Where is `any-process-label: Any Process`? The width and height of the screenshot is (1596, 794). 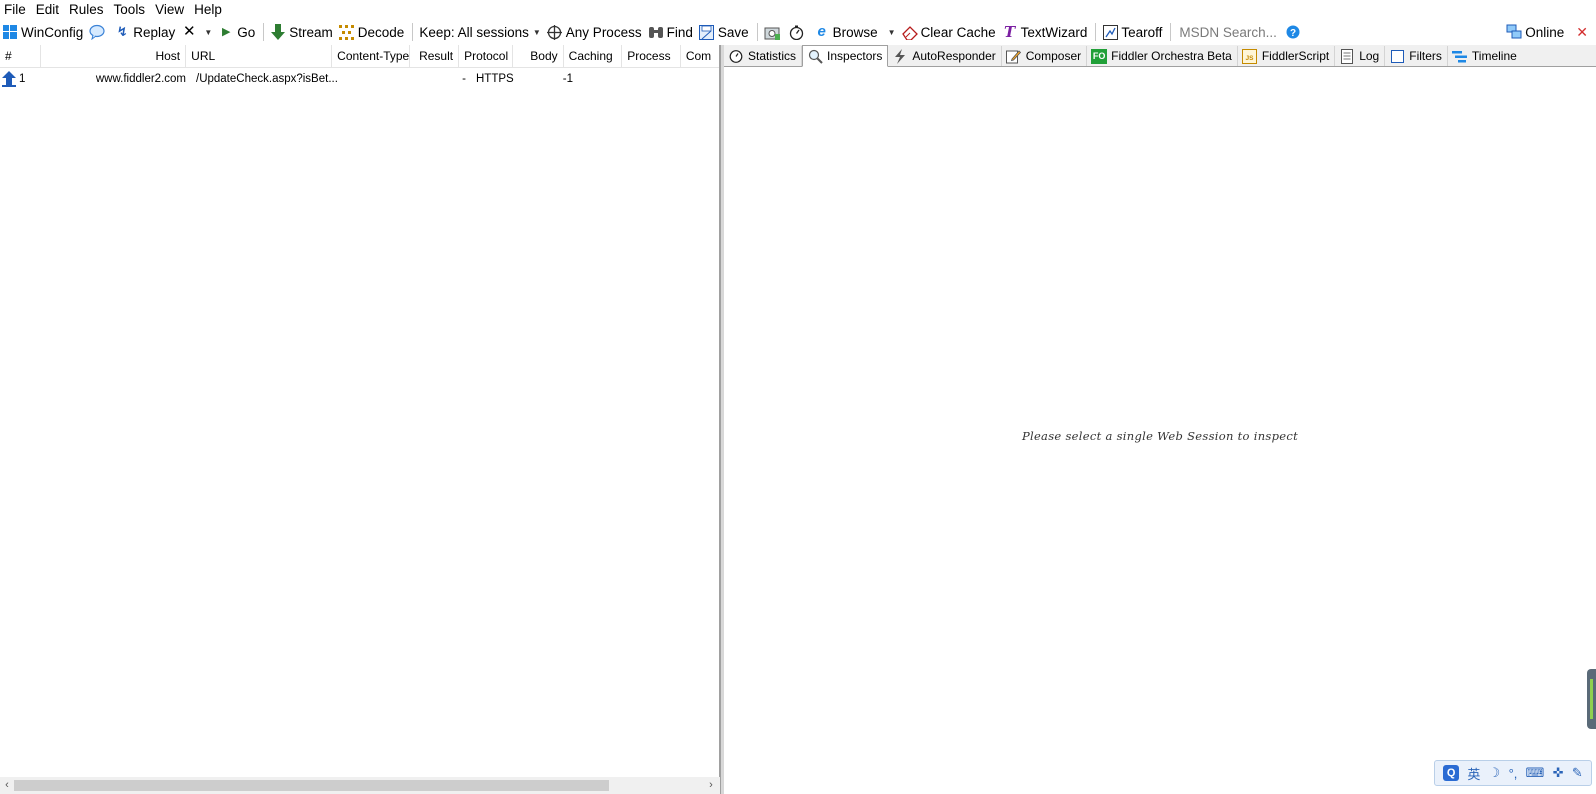 any-process-label: Any Process is located at coordinates (603, 32).